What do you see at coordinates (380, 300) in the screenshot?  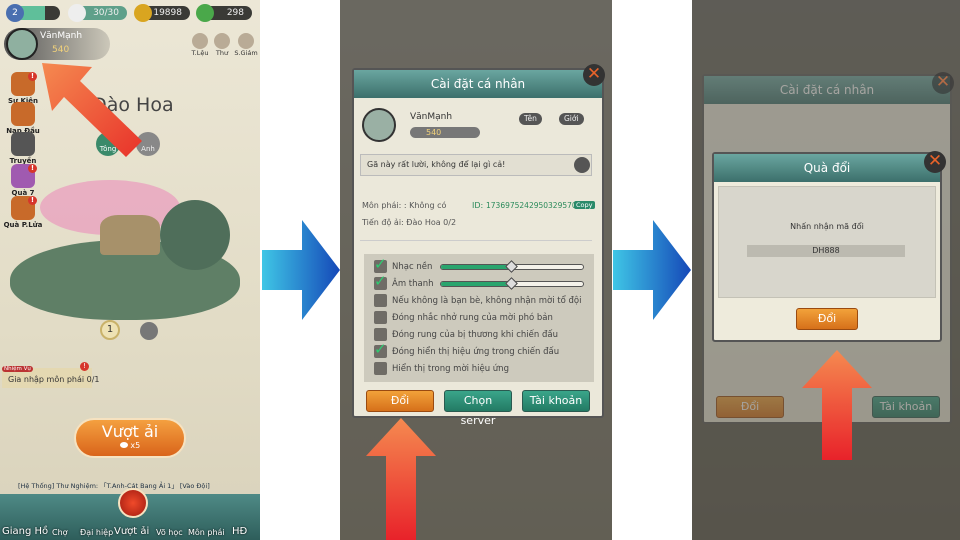 I see `checkbox-team-invite` at bounding box center [380, 300].